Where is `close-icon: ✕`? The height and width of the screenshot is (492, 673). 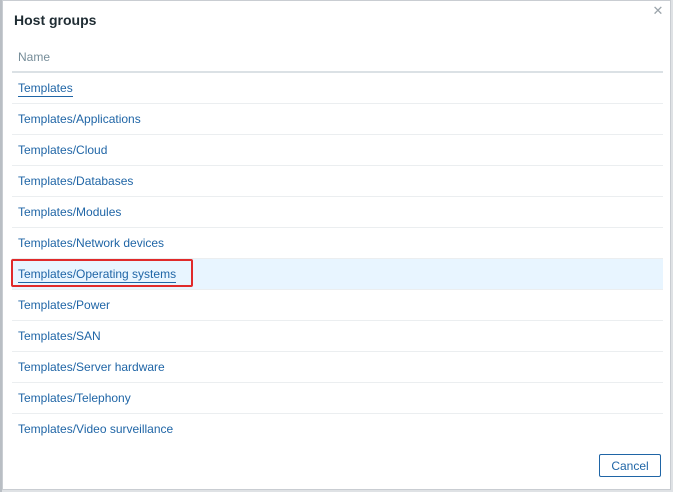
close-icon: ✕ is located at coordinates (658, 11).